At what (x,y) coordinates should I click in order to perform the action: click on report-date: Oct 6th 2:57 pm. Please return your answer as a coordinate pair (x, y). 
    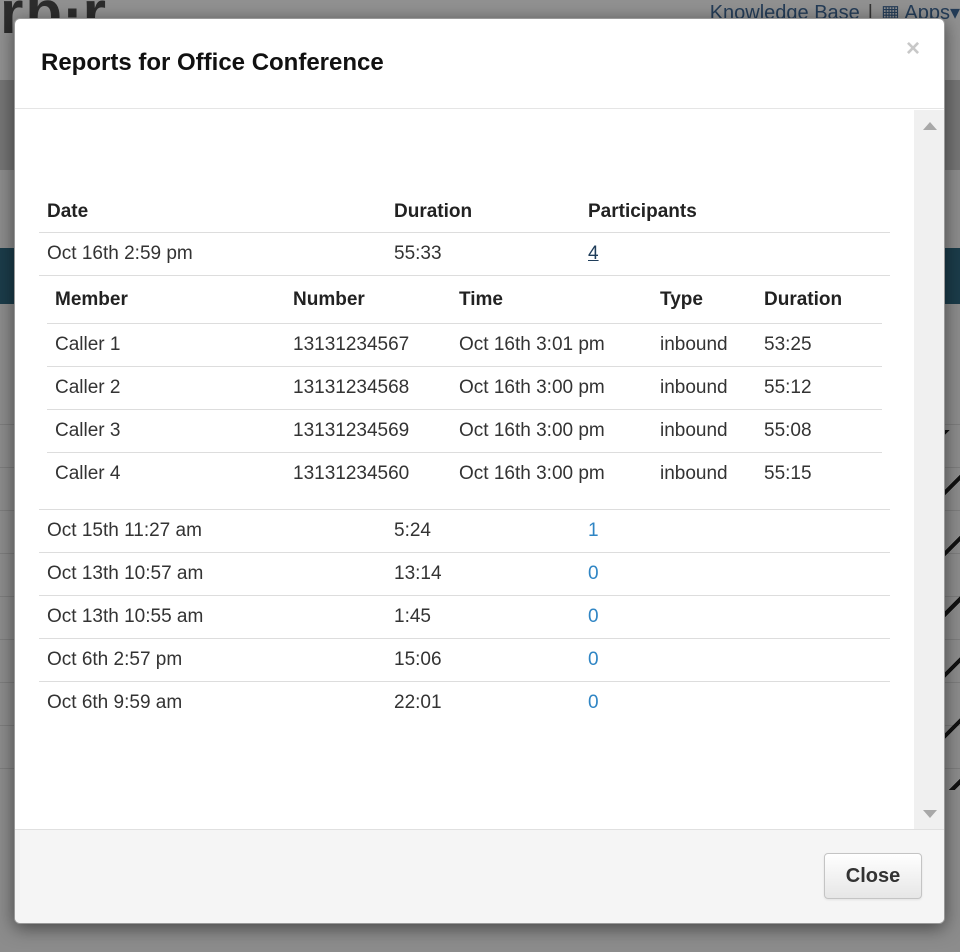
    Looking at the image, I should click on (115, 659).